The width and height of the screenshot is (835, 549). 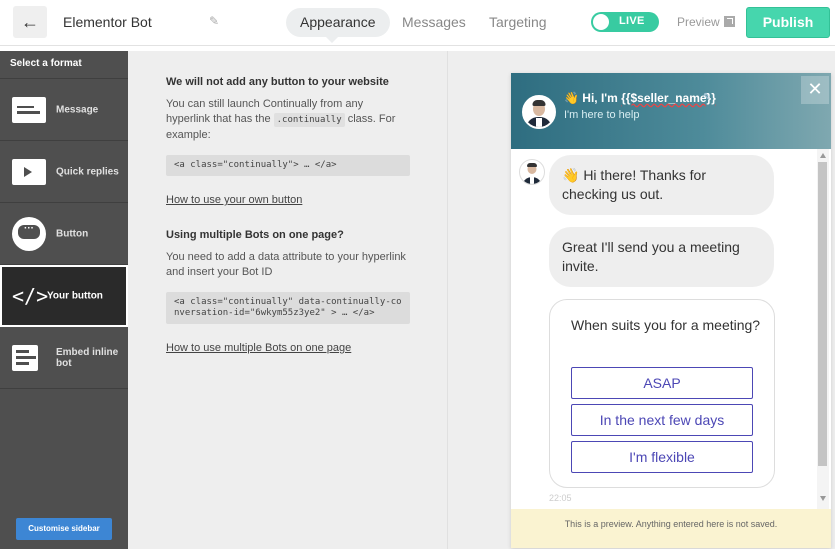 I want to click on live-toggle: LIVE, so click(x=625, y=22).